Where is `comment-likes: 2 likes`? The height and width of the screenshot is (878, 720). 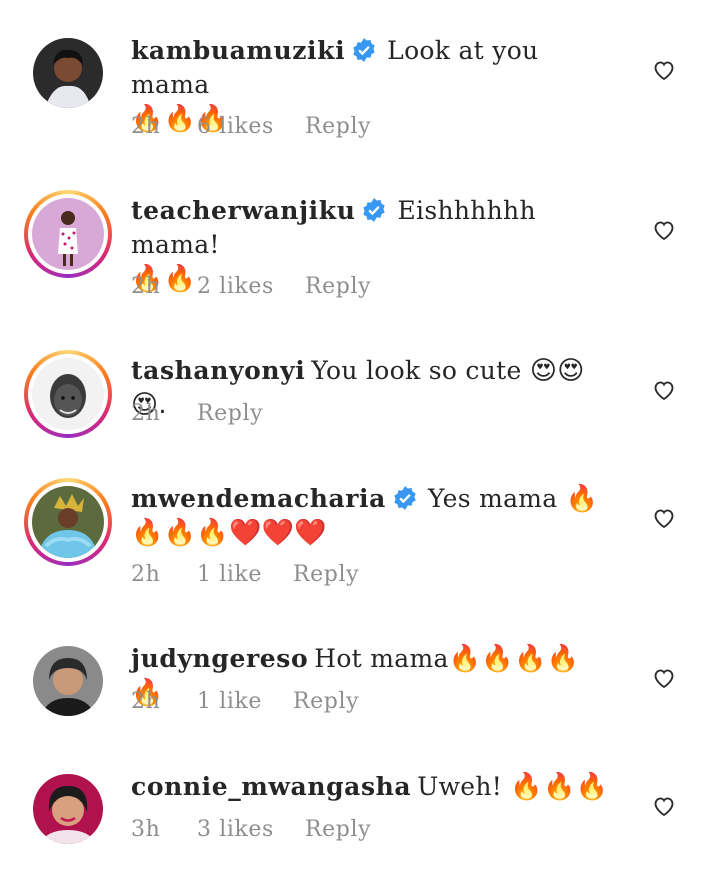 comment-likes: 2 likes is located at coordinates (251, 286).